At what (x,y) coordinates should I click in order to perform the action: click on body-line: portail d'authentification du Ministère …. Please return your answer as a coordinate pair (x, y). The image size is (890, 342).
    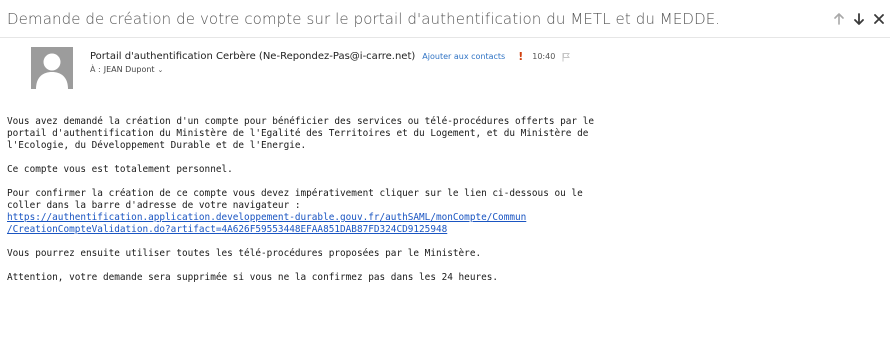
    Looking at the image, I should click on (298, 133).